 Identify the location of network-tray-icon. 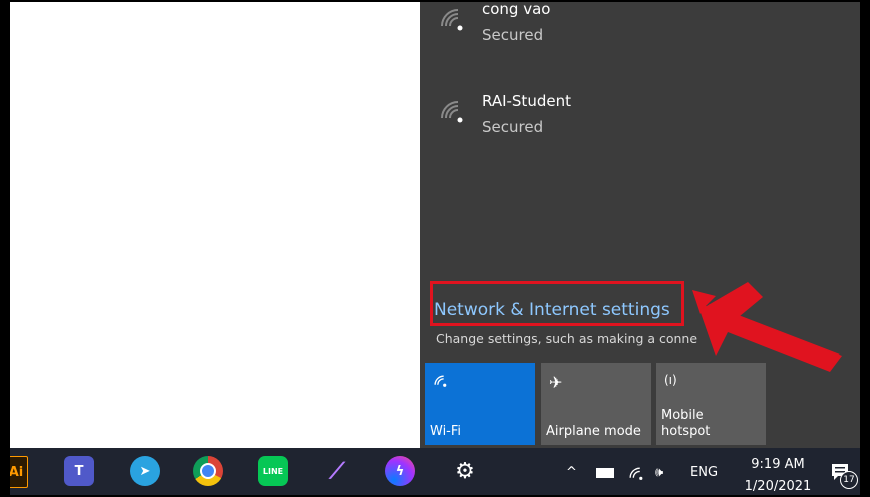
(636, 472).